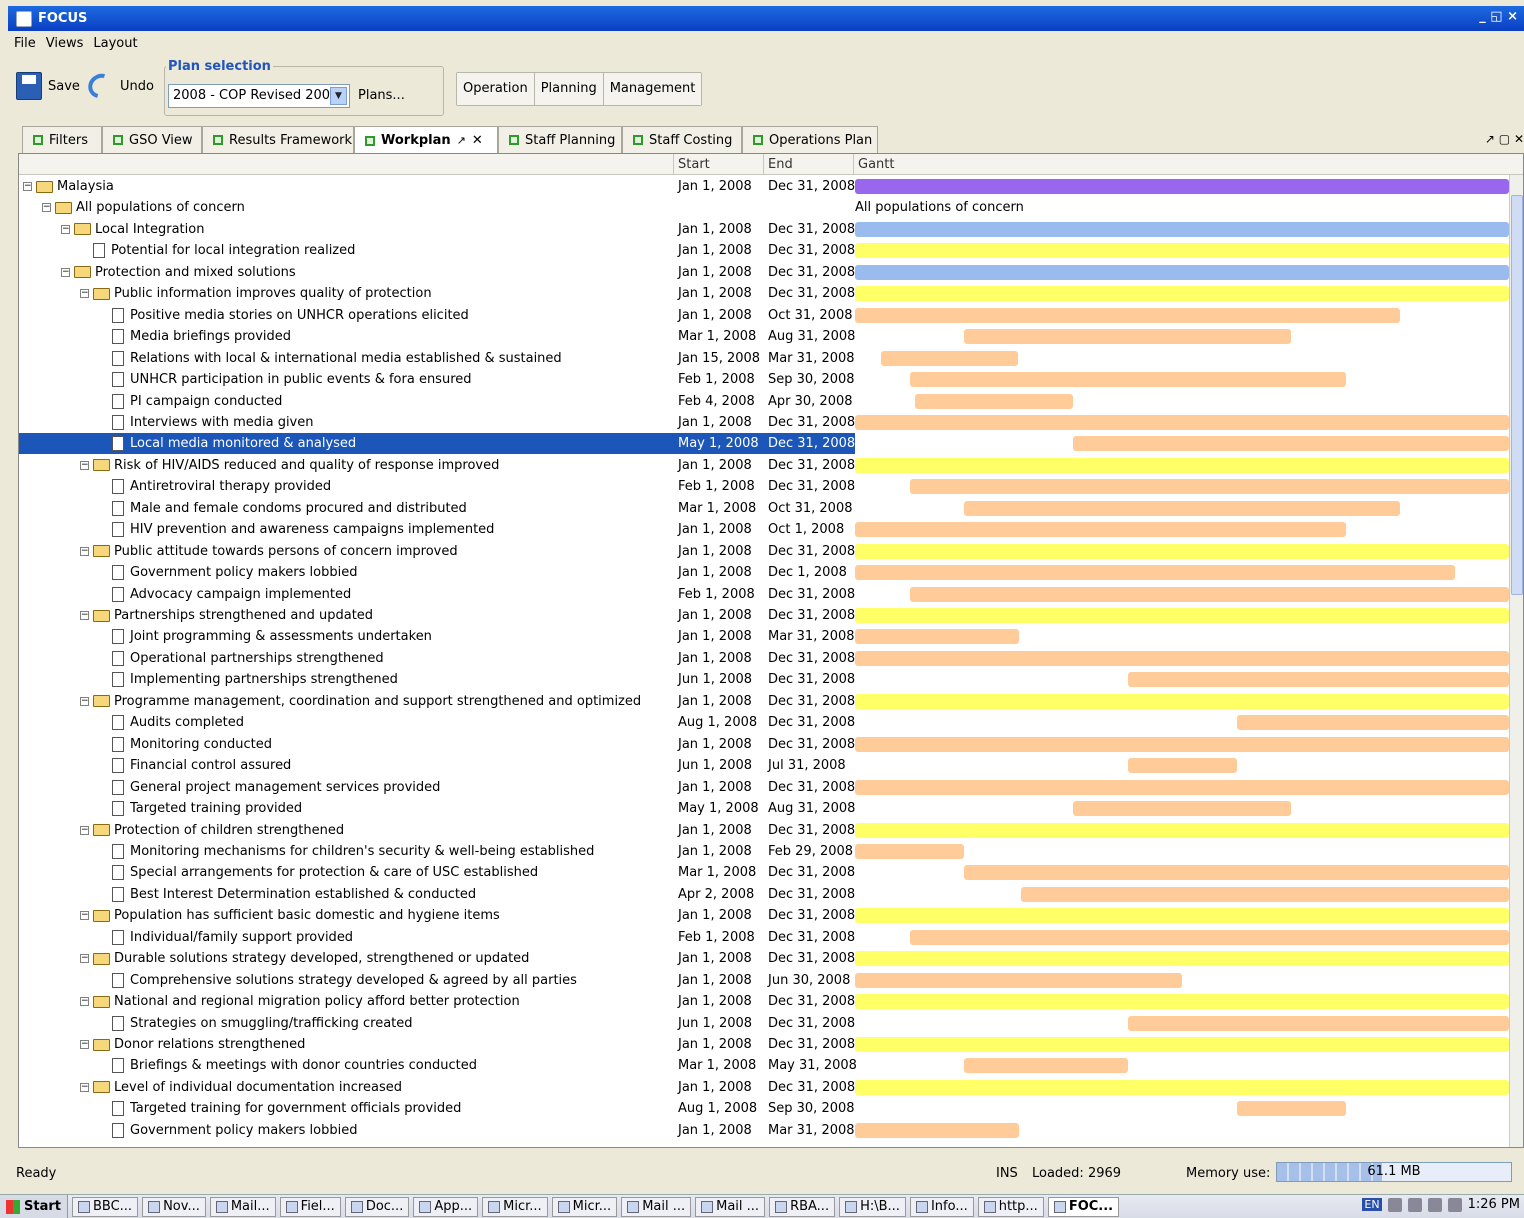  I want to click on save-button: Save, so click(48, 86).